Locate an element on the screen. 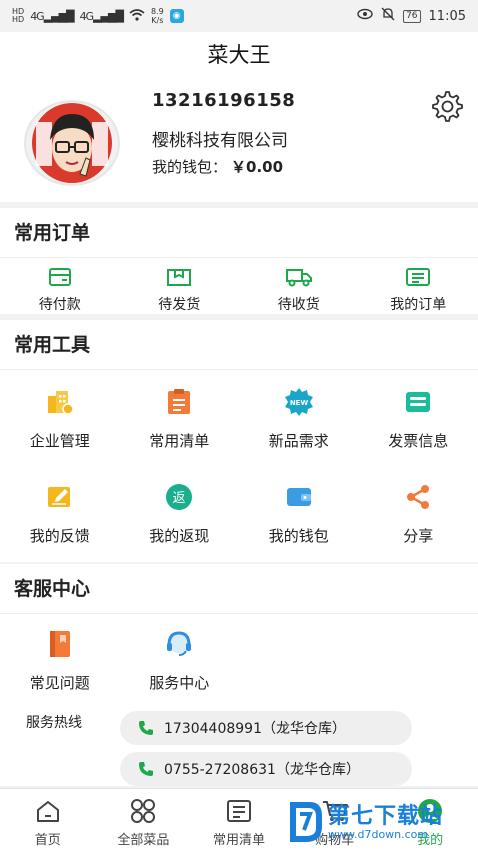 Image resolution: width=478 pixels, height=850 pixels. user-phone: 13216196158 is located at coordinates (224, 100).